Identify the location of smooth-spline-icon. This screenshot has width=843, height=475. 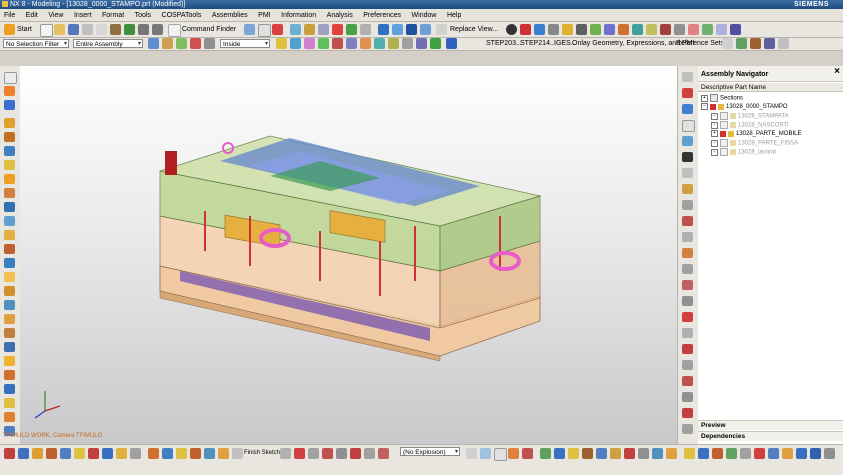
(687, 429).